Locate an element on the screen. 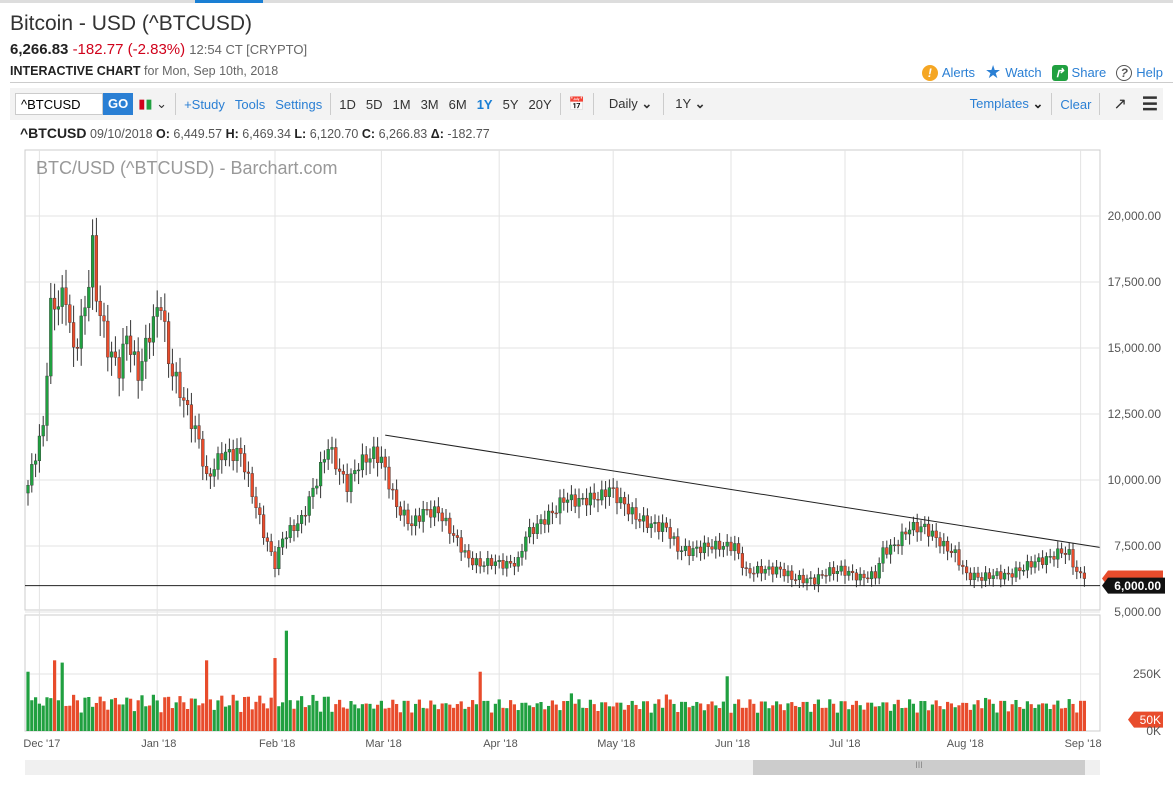  scrollbar-thumb: III is located at coordinates (919, 767).